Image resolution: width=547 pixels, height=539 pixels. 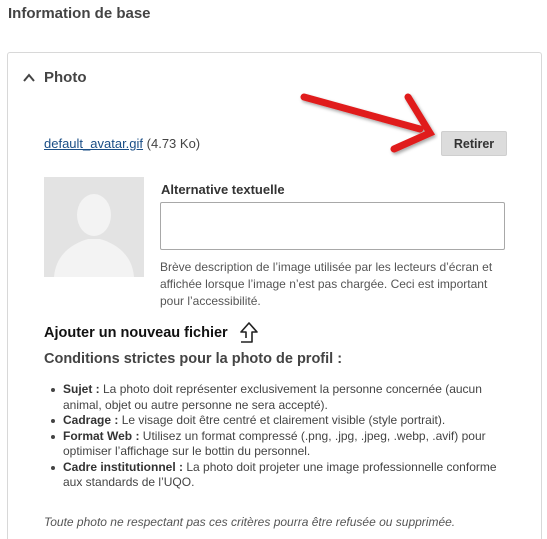 What do you see at coordinates (93, 143) in the screenshot?
I see `file-link: default_avatar.gif` at bounding box center [93, 143].